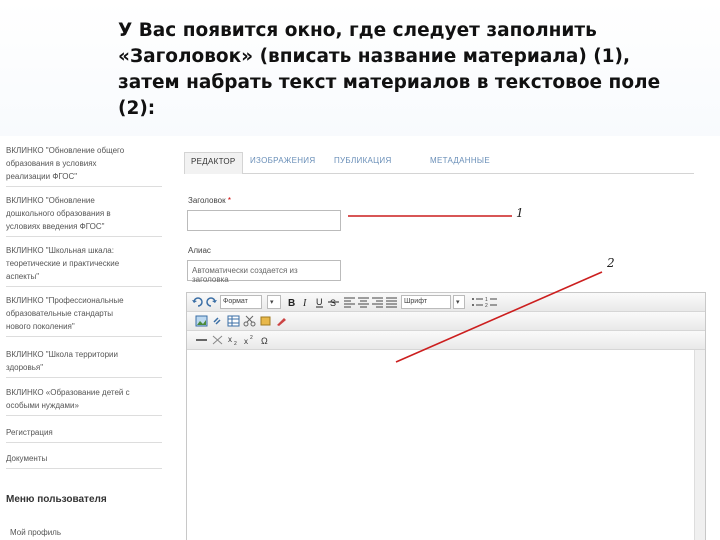 This screenshot has height=540, width=720. What do you see at coordinates (265, 321) in the screenshot?
I see `media-icon` at bounding box center [265, 321].